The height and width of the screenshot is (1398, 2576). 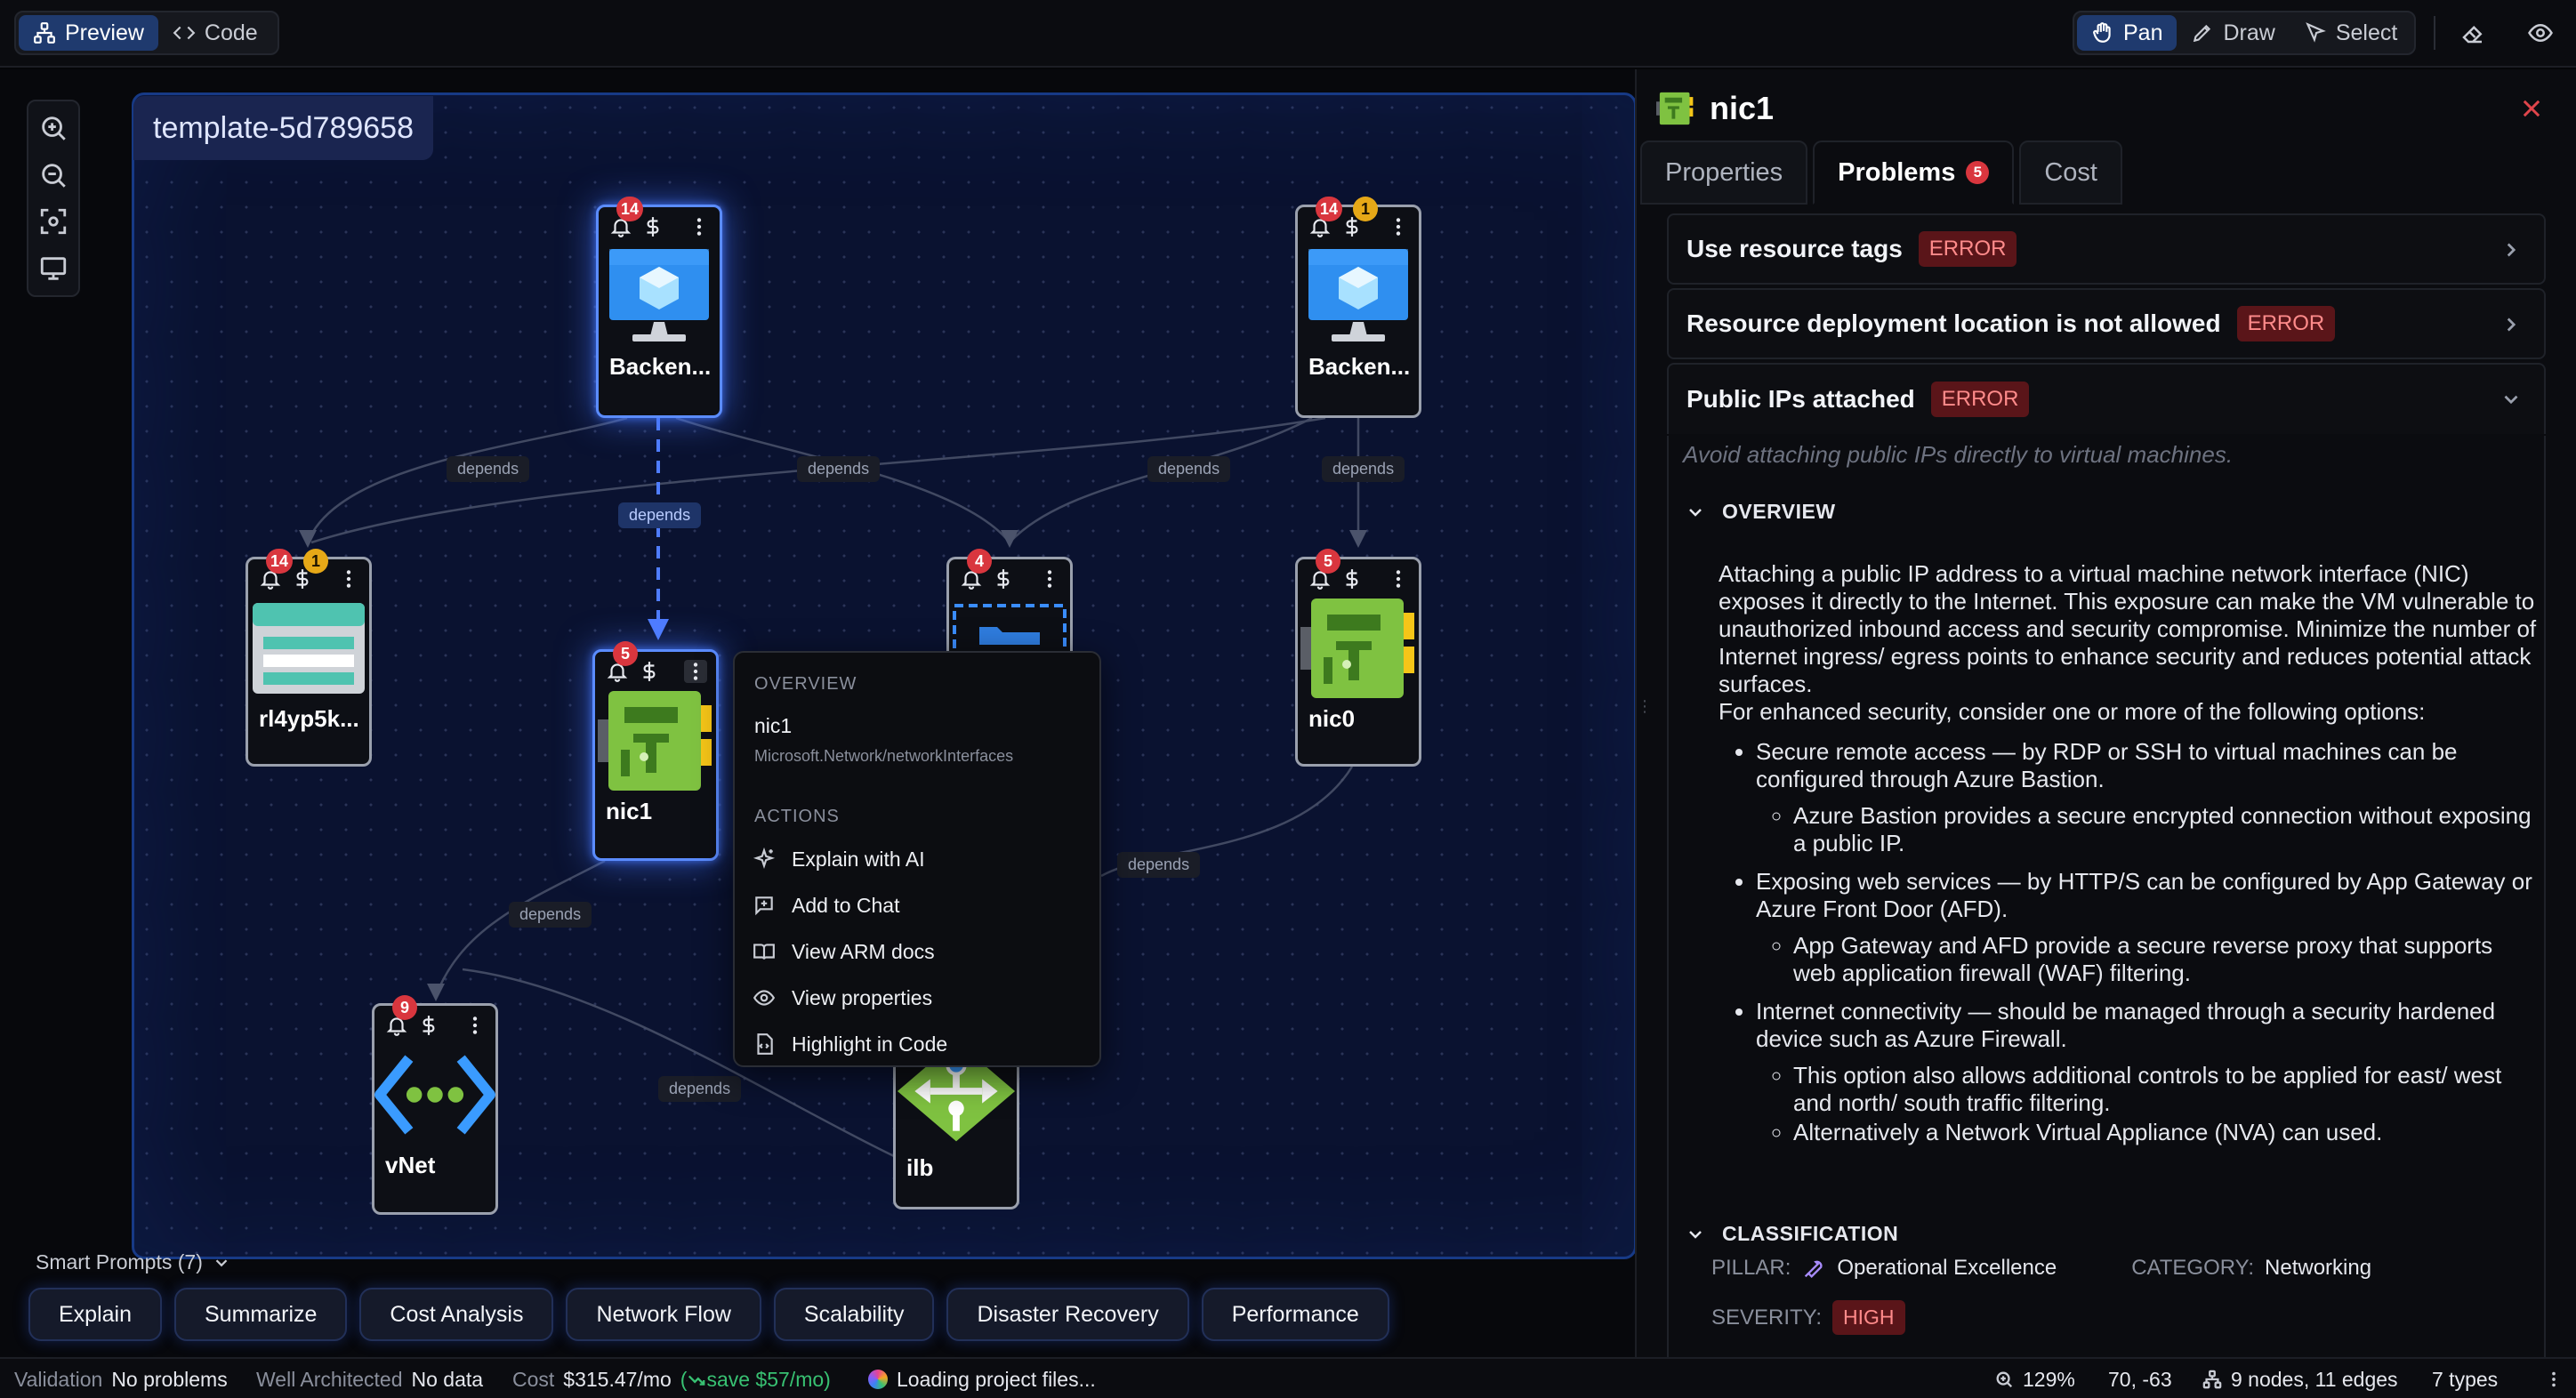 What do you see at coordinates (121, 1378) in the screenshot?
I see `validation-status: Validation No problems` at bounding box center [121, 1378].